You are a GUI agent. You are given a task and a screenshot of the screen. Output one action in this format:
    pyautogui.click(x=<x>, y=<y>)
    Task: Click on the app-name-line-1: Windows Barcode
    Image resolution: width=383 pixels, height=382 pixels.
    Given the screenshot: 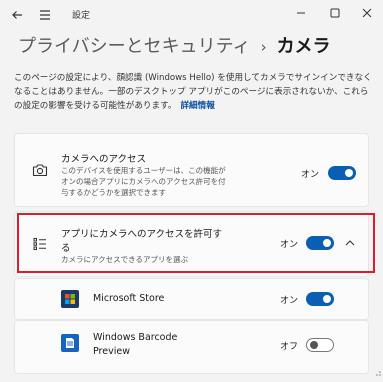 What is the action you would take?
    pyautogui.click(x=135, y=337)
    